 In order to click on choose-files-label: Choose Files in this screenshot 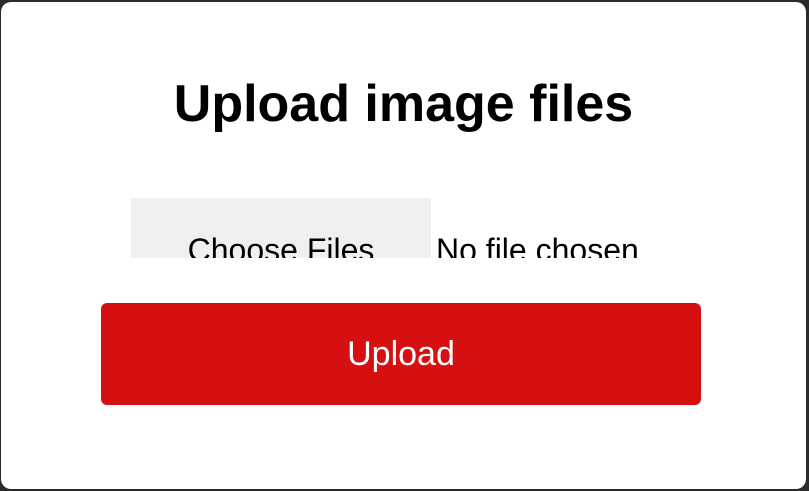, I will do `click(281, 245)`.